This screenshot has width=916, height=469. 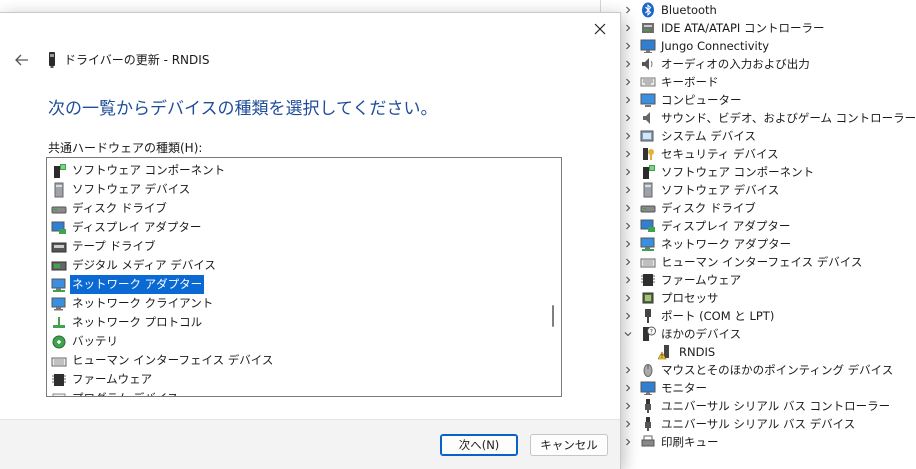 I want to click on tree-category: 印刷キュー, so click(x=758, y=442).